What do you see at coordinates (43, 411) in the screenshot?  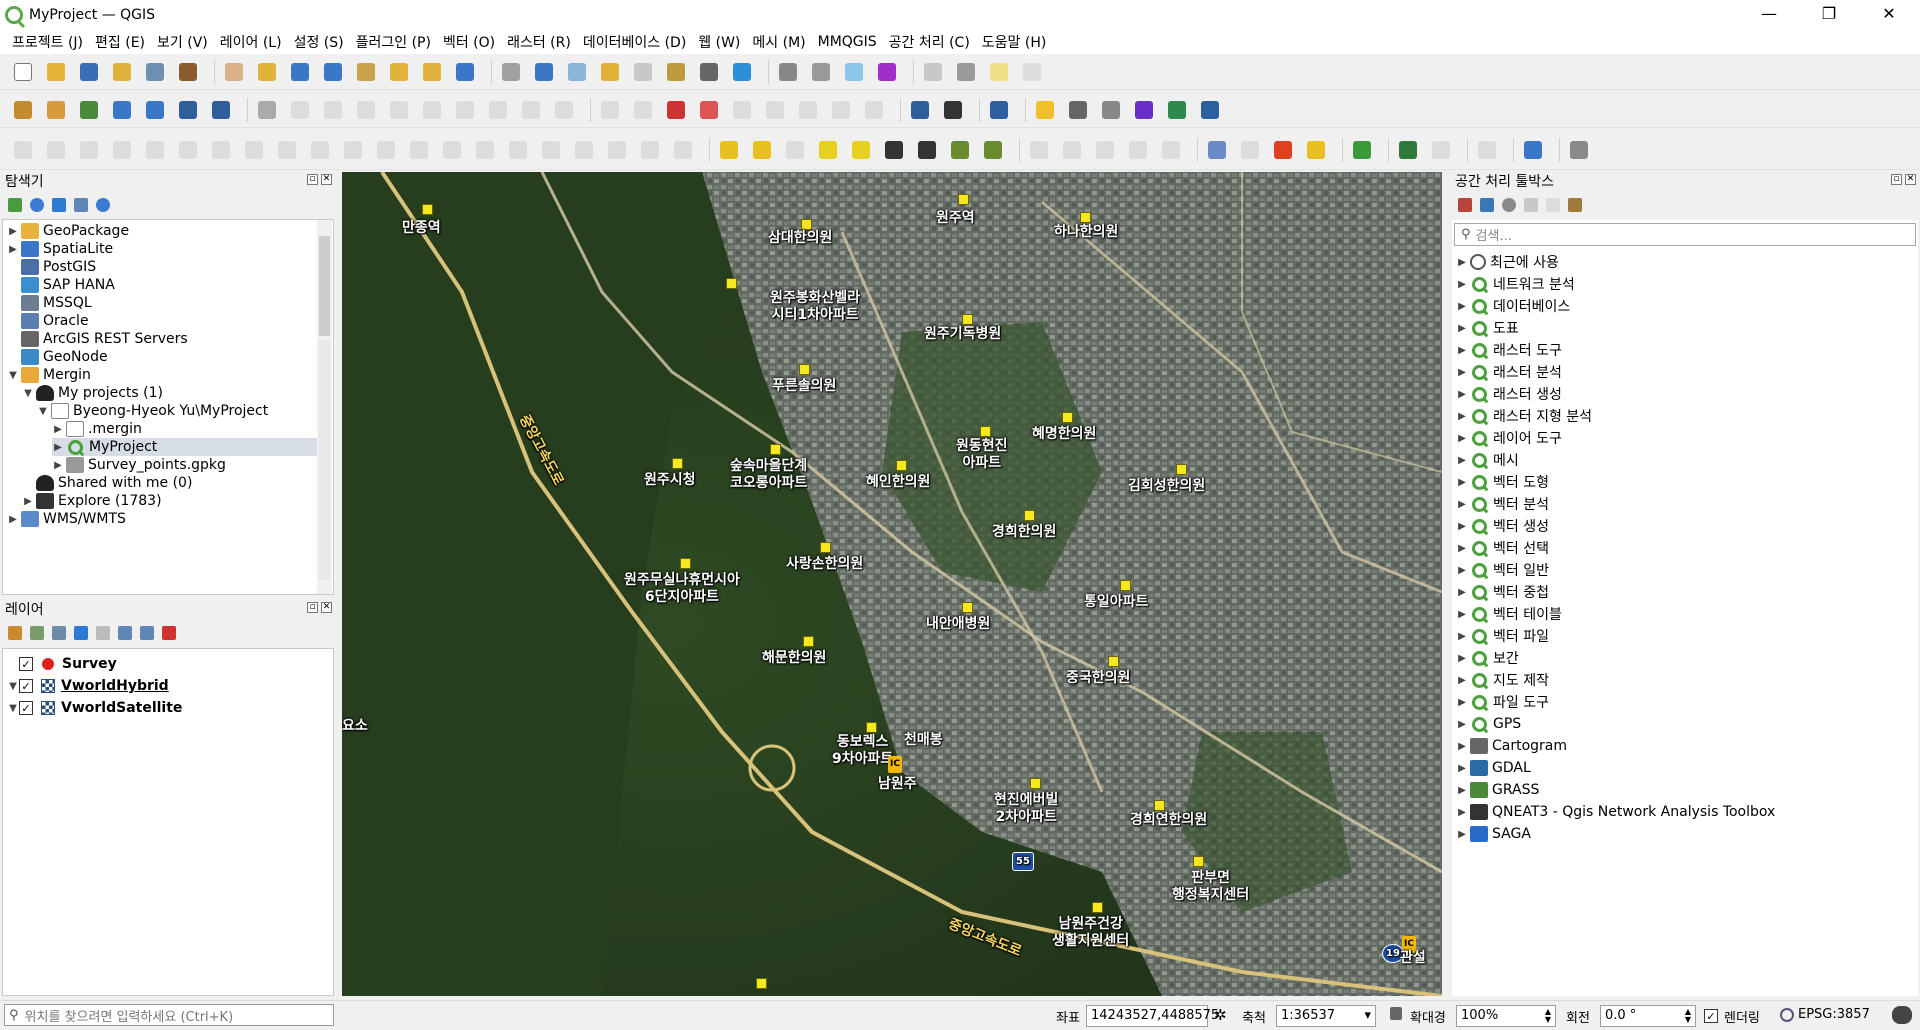 I see `chevron-down-icon: ▼` at bounding box center [43, 411].